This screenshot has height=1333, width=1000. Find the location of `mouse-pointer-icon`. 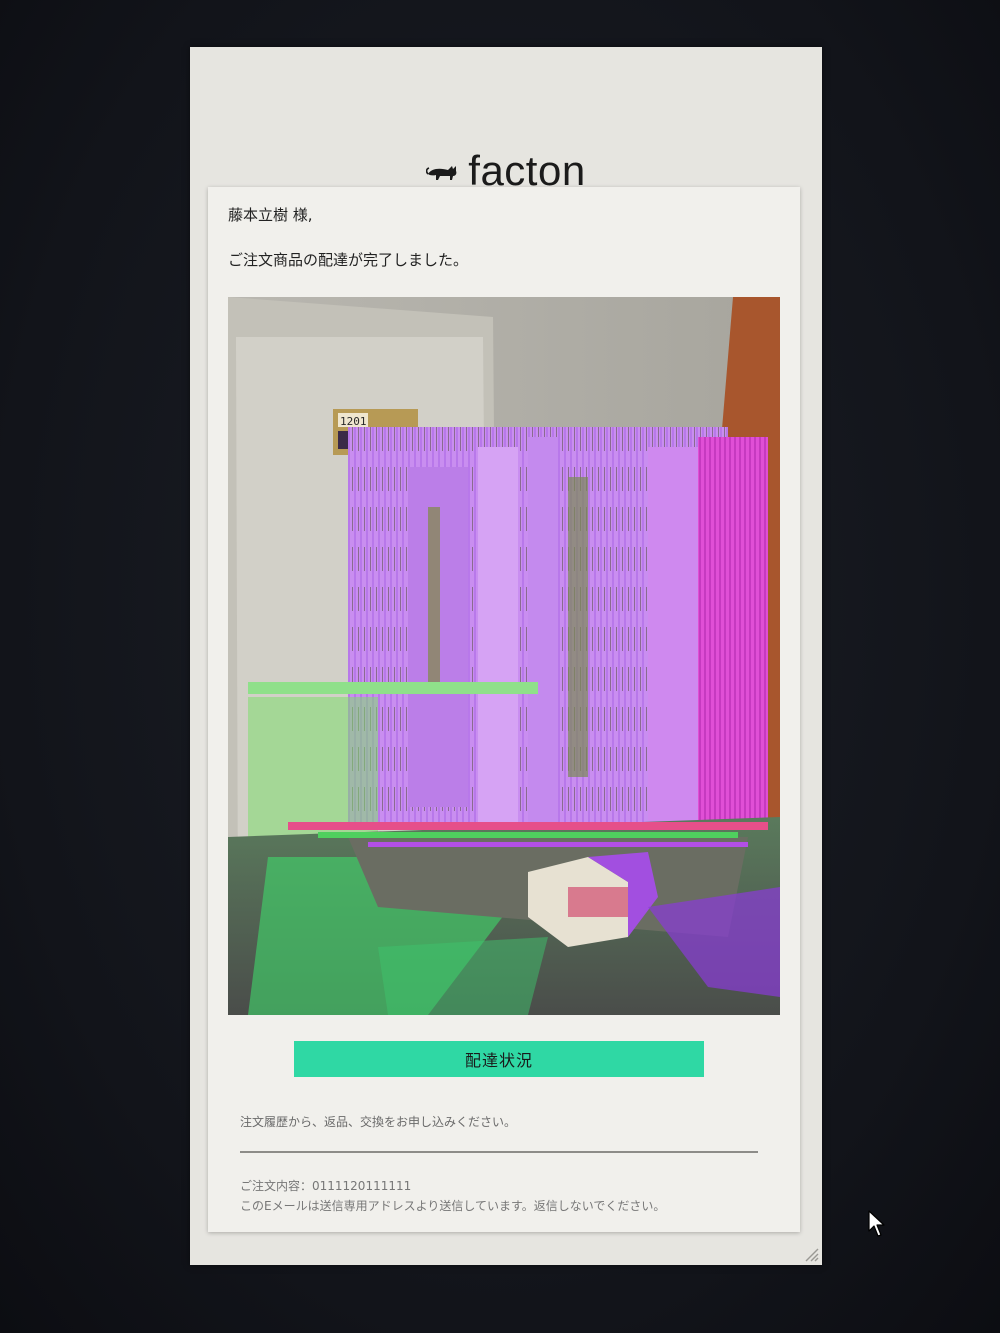

mouse-pointer-icon is located at coordinates (876, 1223).